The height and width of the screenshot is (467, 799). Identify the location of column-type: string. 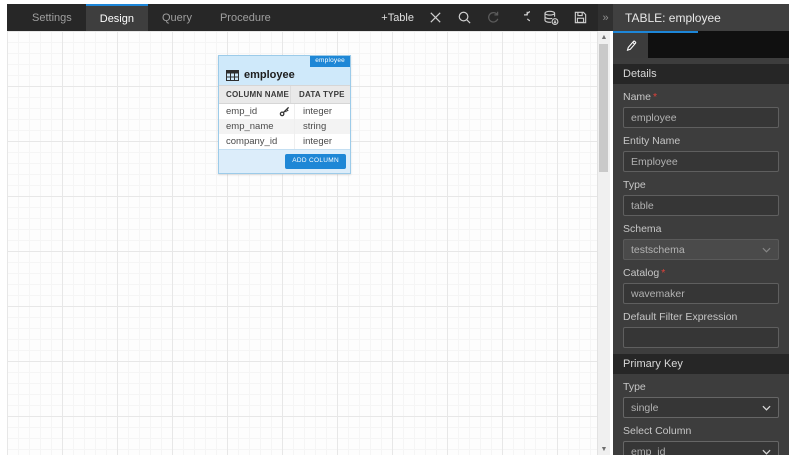
(315, 126).